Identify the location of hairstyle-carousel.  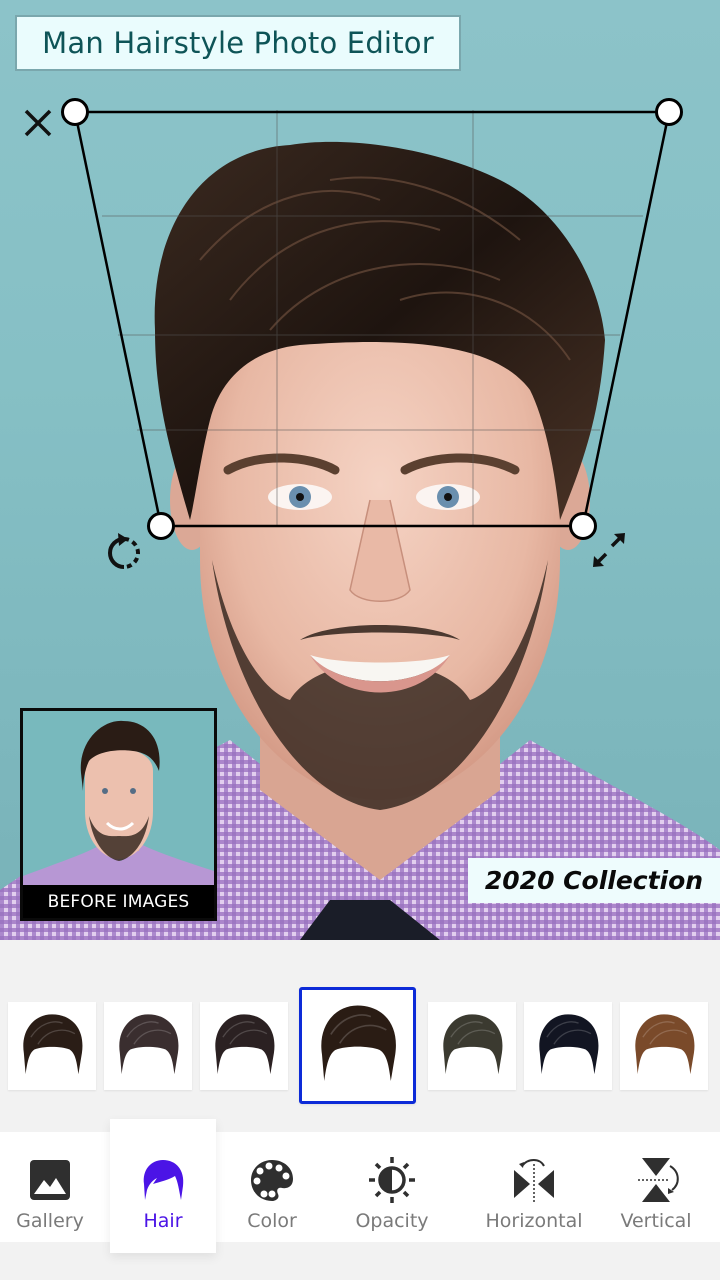
(360, 1035).